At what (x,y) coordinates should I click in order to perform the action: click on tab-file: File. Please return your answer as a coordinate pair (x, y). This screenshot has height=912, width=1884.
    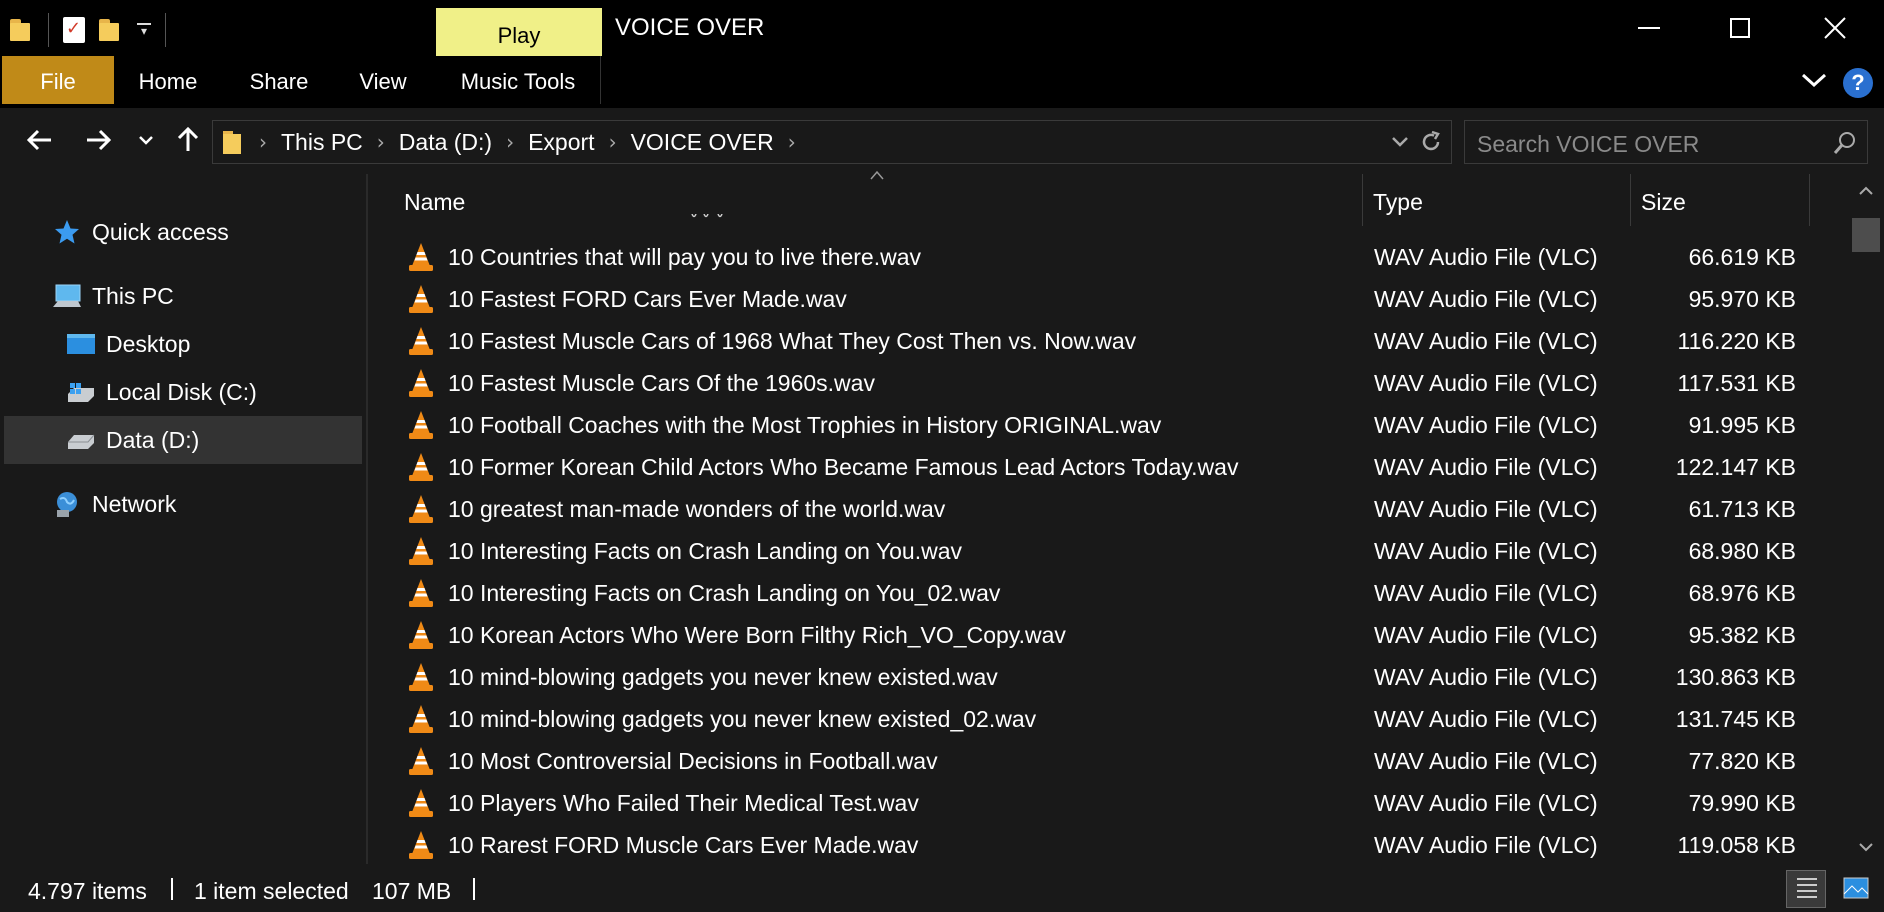
    Looking at the image, I should click on (58, 80).